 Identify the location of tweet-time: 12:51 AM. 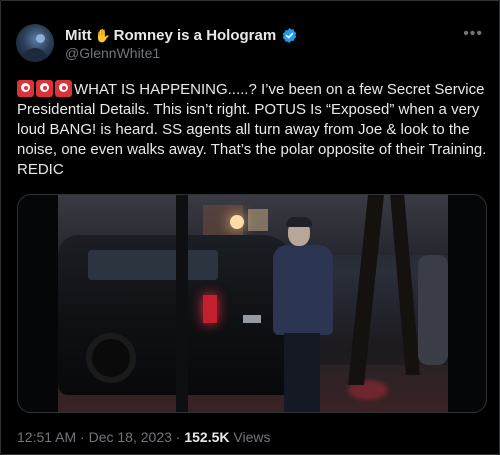
(46, 437).